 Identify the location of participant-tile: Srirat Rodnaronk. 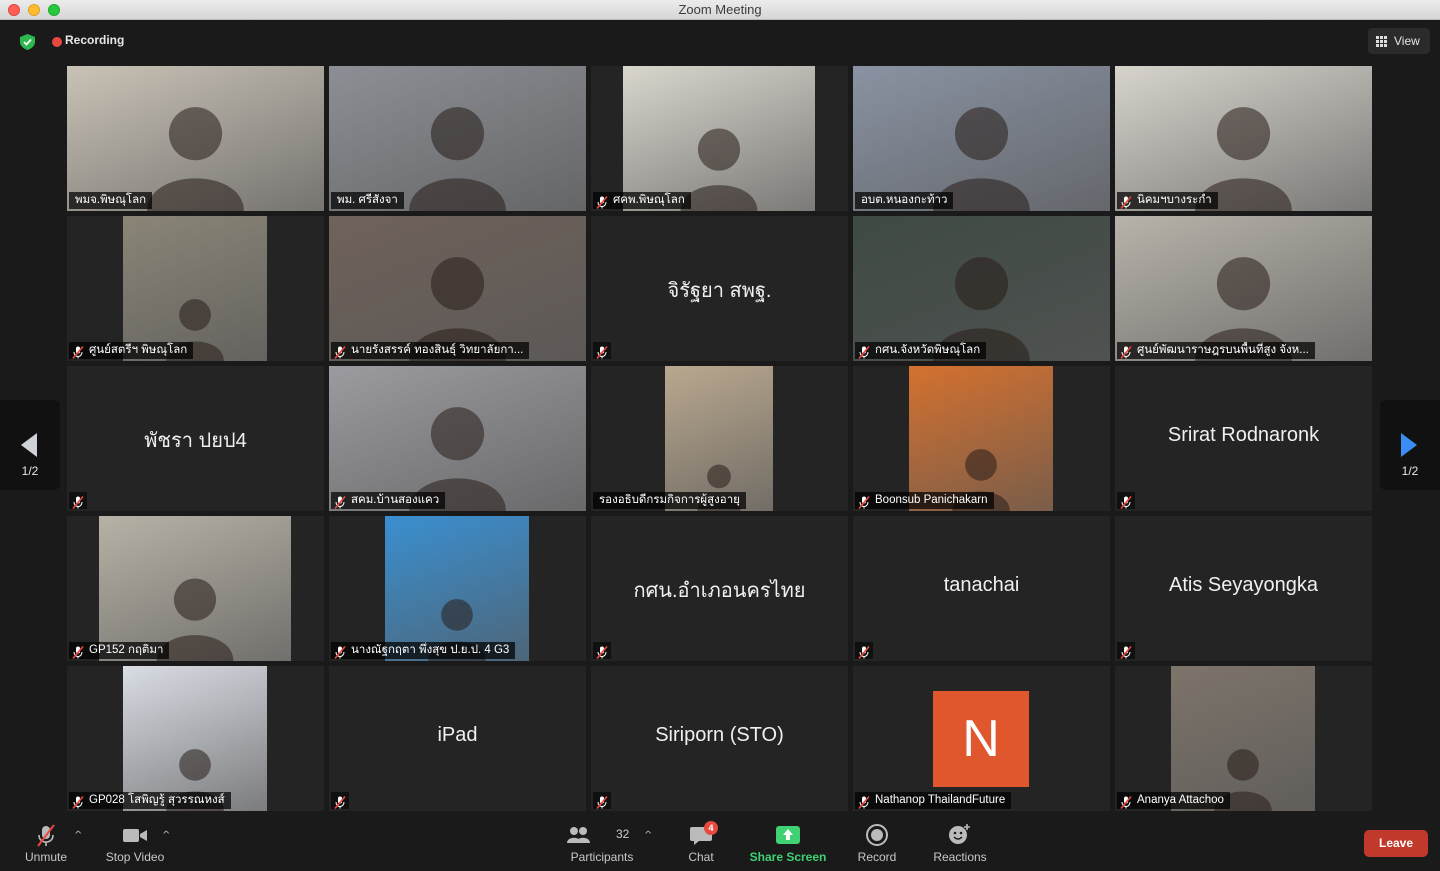
(1243, 438).